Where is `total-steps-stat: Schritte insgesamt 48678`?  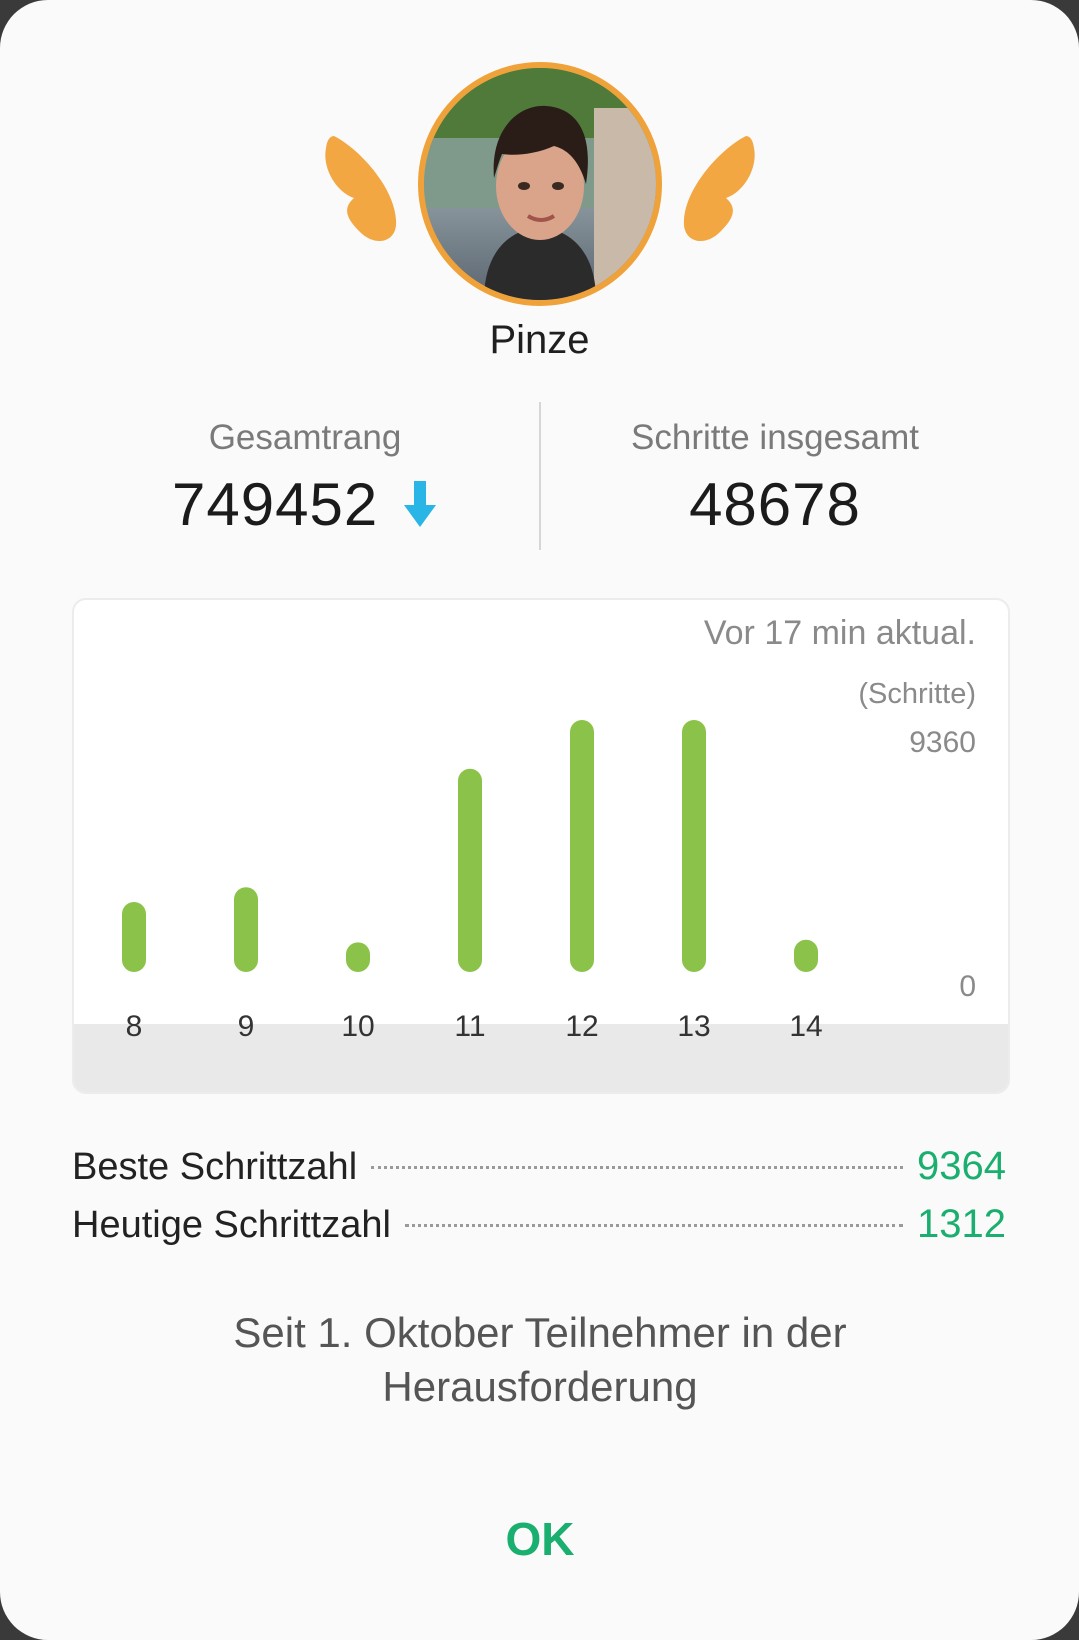
total-steps-stat: Schritte insgesamt 48678 is located at coordinates (775, 478).